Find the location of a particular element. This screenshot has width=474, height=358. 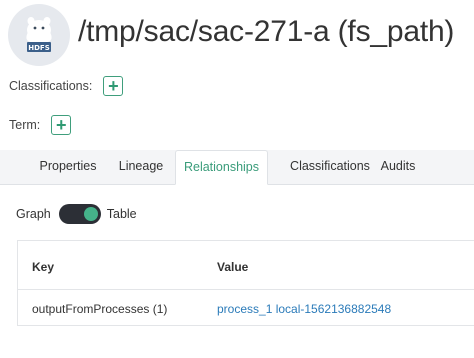

classifications-row: Classifications: + is located at coordinates (66, 86).